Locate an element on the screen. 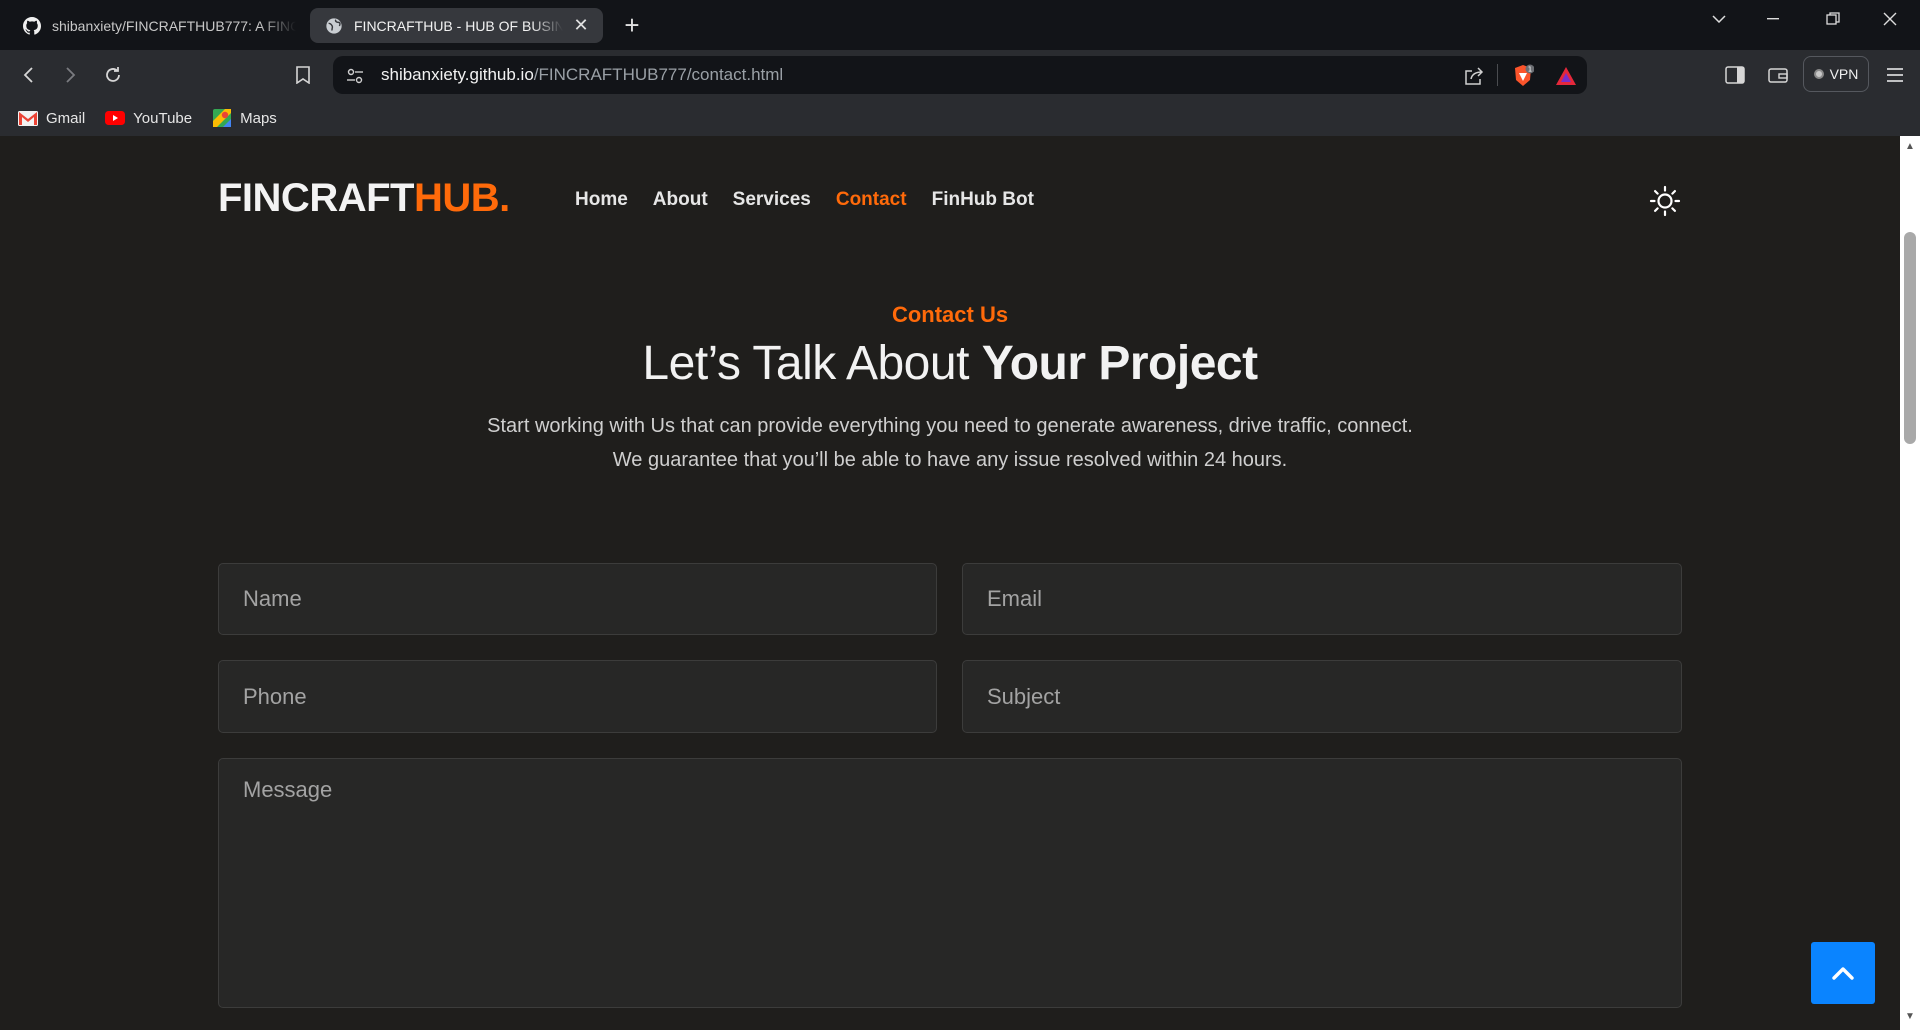 The image size is (1920, 1030). bookmark-label: YouTube is located at coordinates (163, 118).